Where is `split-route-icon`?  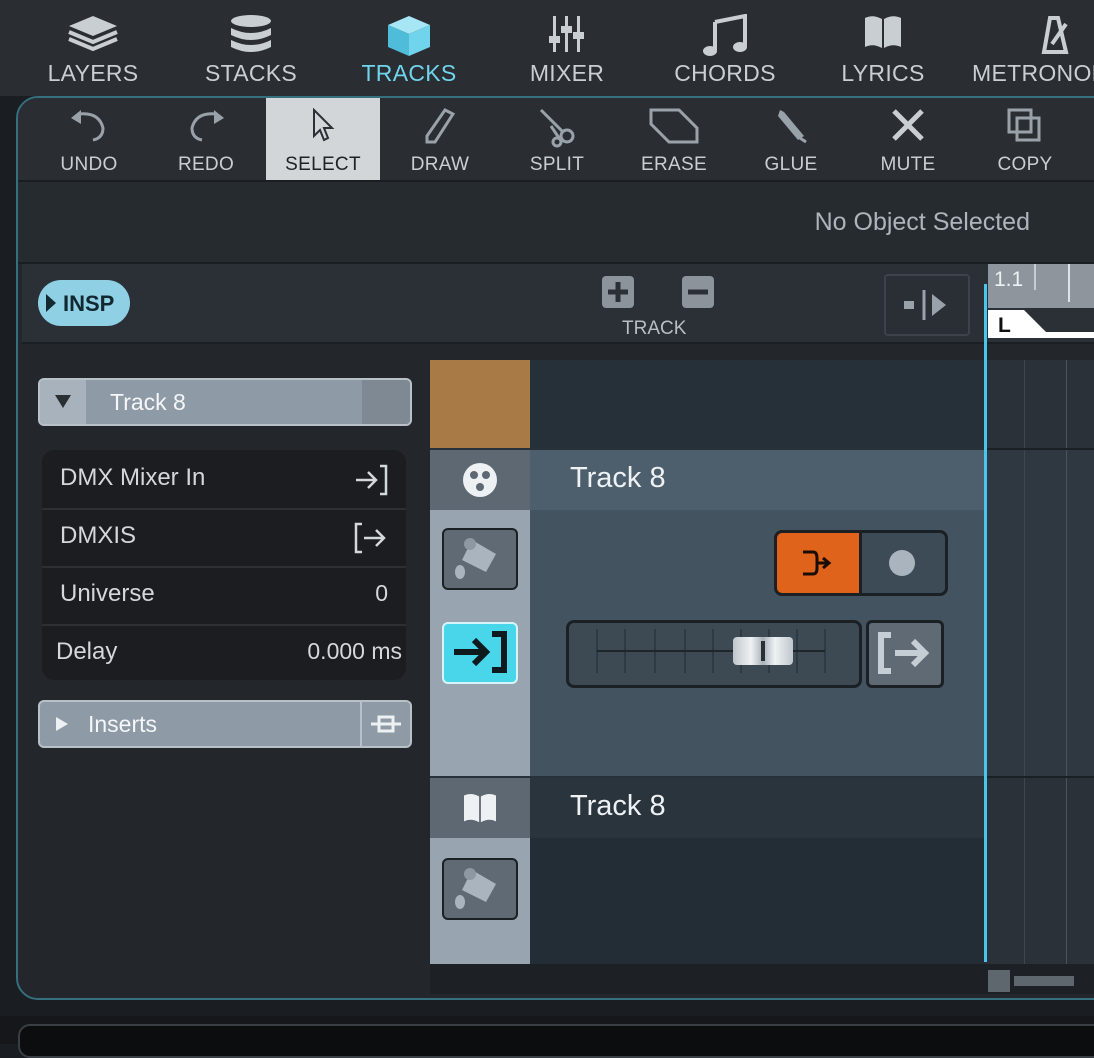 split-route-icon is located at coordinates (925, 305).